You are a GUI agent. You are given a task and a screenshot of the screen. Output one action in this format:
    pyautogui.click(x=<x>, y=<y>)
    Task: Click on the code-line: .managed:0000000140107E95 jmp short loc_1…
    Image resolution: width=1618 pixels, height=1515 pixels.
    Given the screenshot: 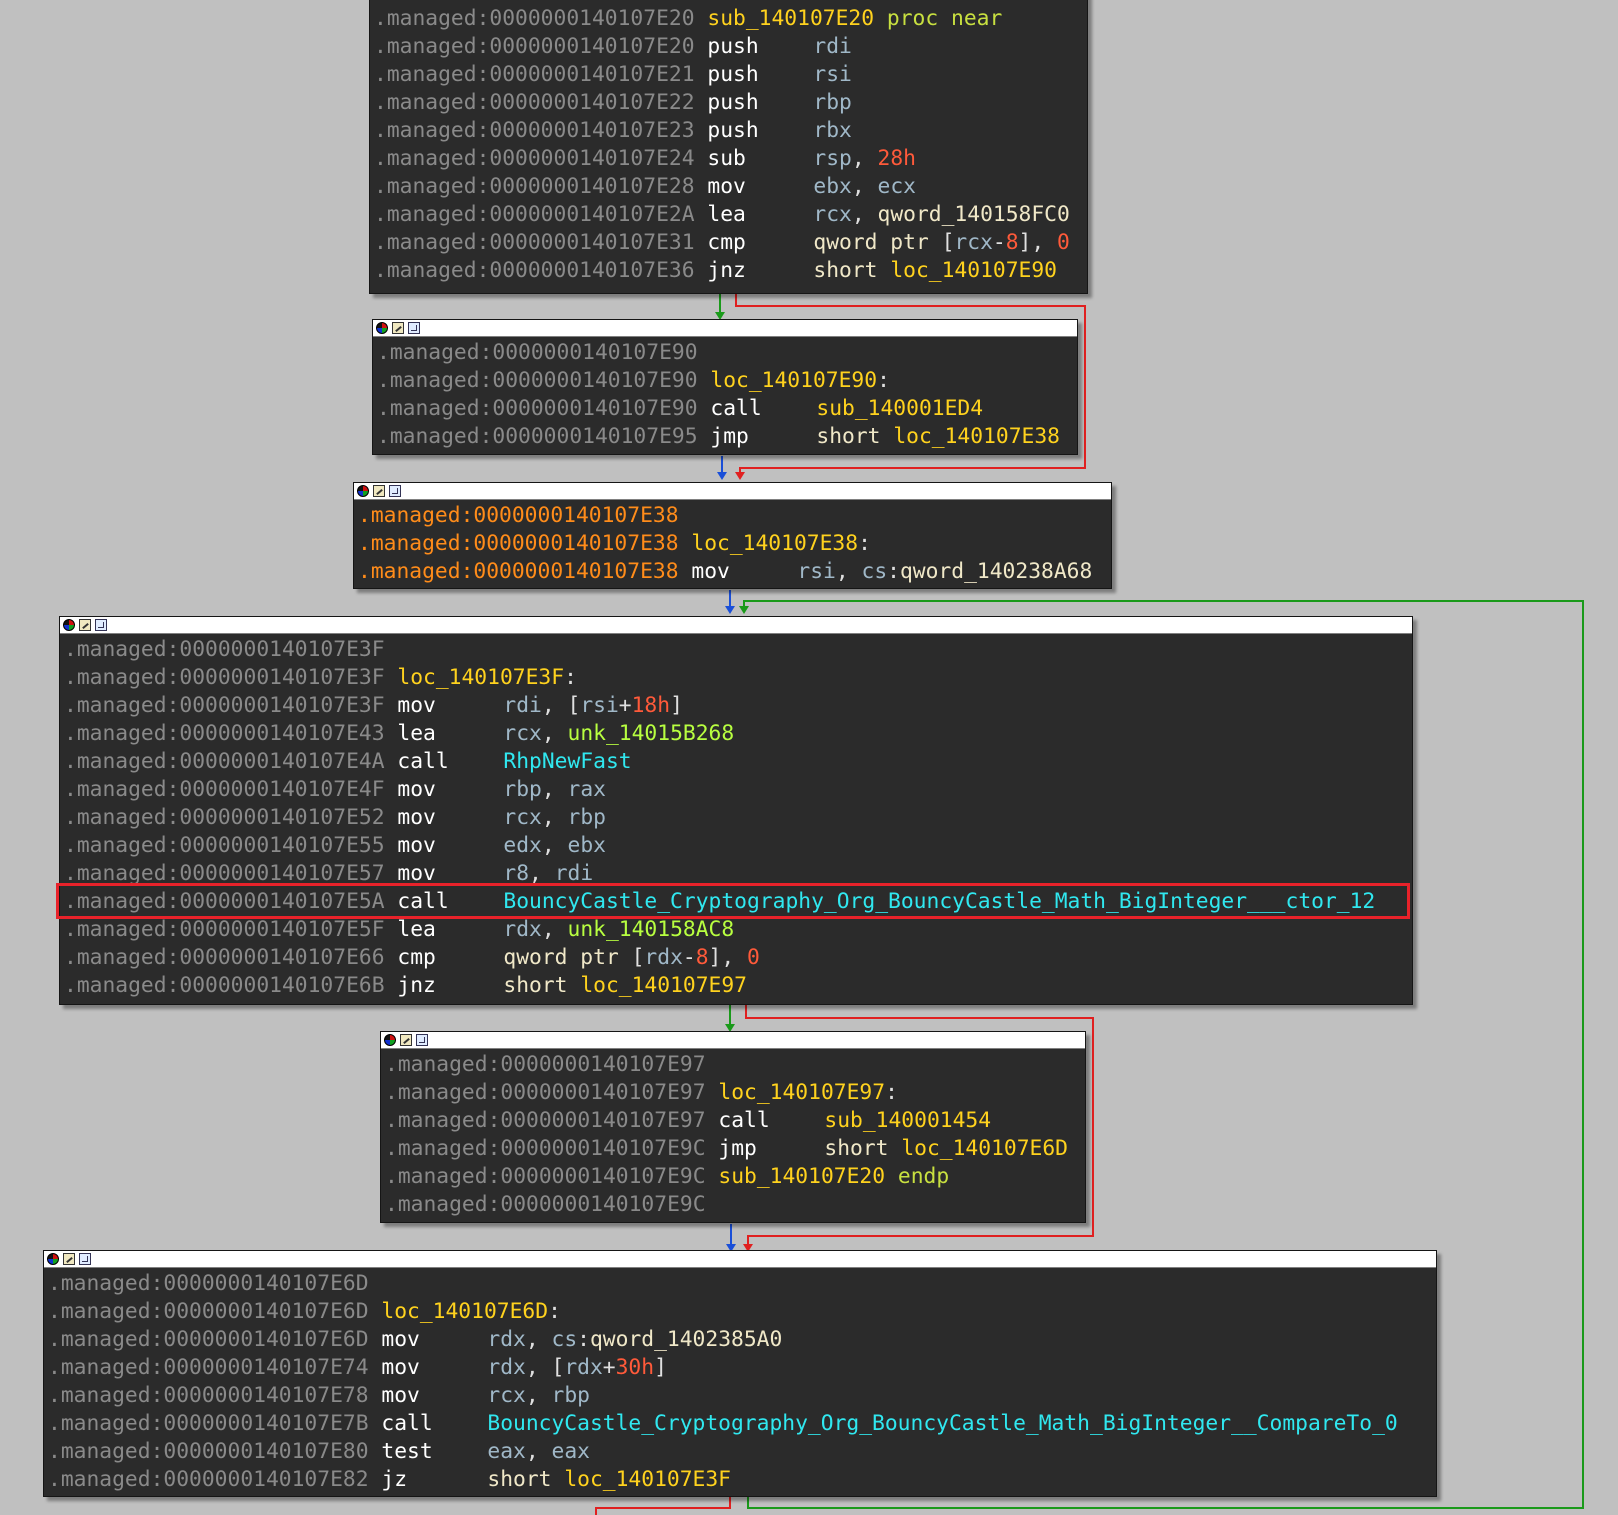 What is the action you would take?
    pyautogui.click(x=725, y=437)
    